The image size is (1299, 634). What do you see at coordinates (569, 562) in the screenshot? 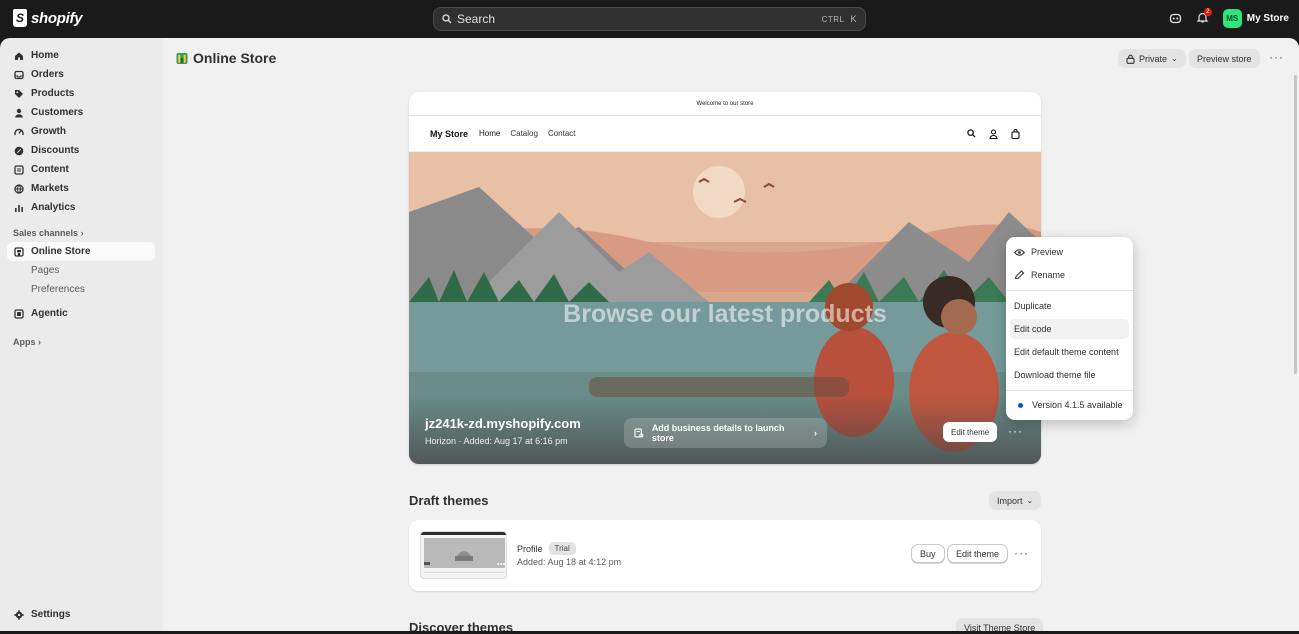
I see `draft-theme-date: Added: Aug 18 at 4:12 pm` at bounding box center [569, 562].